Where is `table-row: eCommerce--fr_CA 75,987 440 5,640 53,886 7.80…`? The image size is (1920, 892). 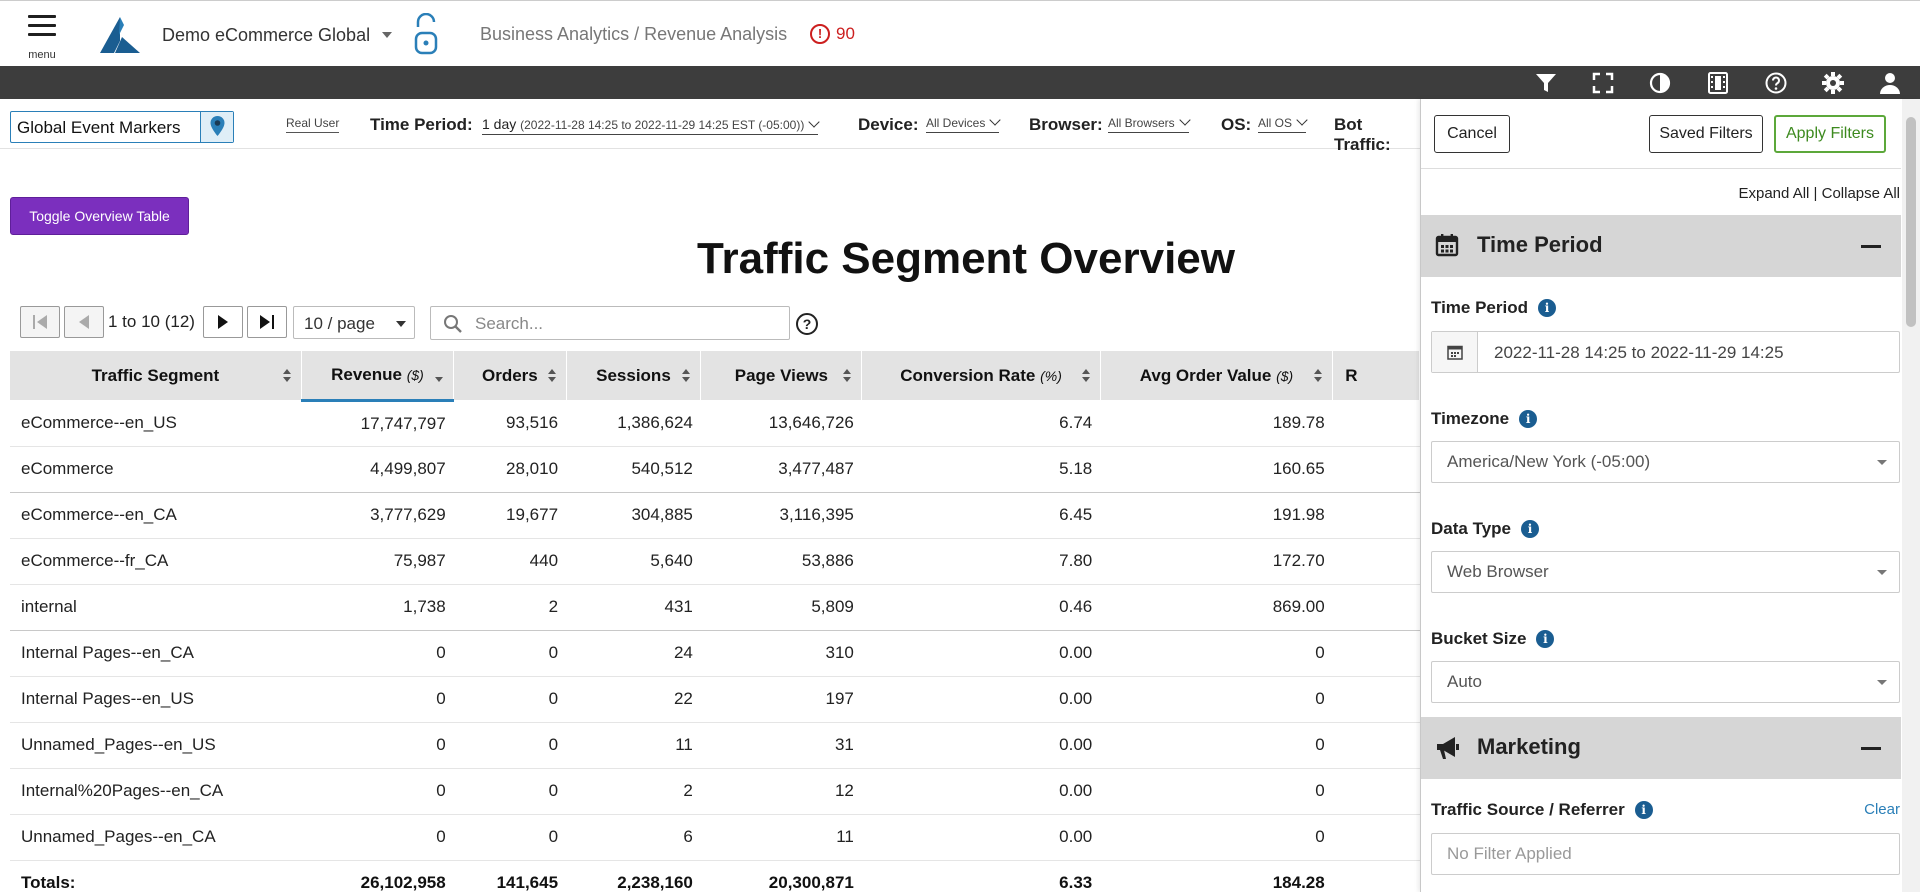
table-row: eCommerce--fr_CA 75,987 440 5,640 53,886 7.80… is located at coordinates (715, 561).